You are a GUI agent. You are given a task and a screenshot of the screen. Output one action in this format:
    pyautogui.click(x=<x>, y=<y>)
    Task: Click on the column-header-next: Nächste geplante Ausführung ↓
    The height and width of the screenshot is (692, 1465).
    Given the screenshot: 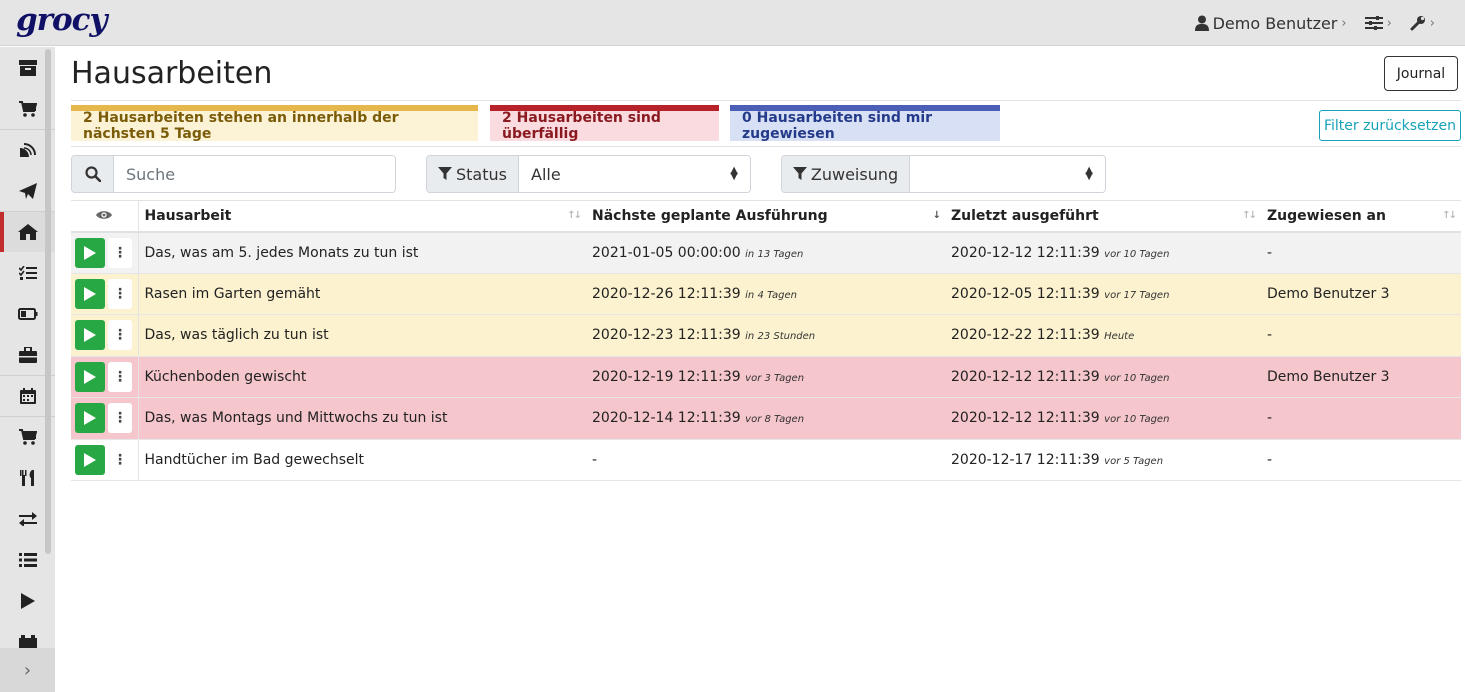 What is the action you would take?
    pyautogui.click(x=765, y=216)
    